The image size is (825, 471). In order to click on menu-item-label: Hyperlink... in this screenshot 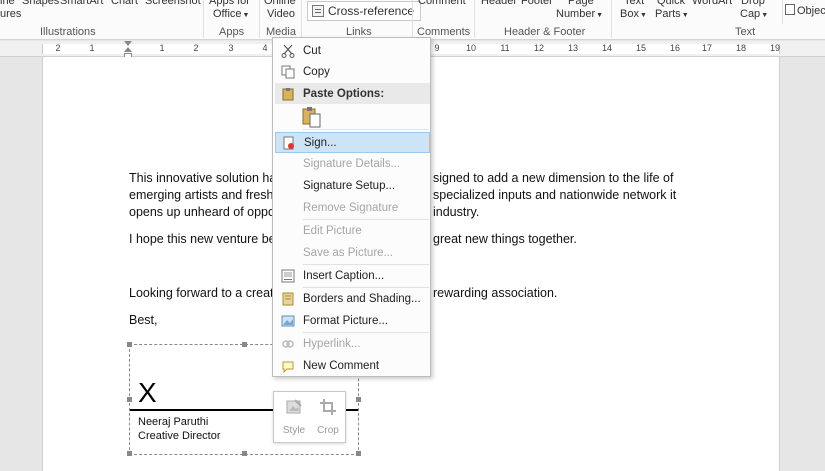, I will do `click(332, 343)`.